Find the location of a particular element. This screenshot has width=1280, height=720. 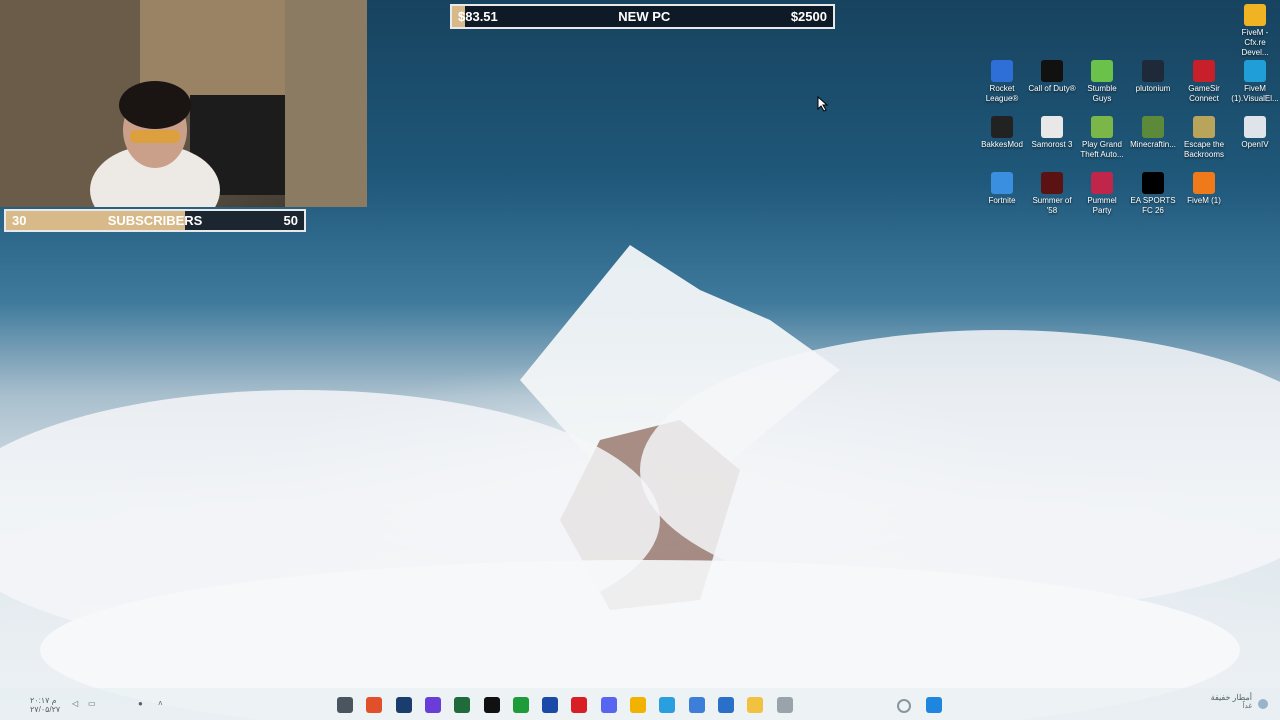

chevron-up-icon: ˄ is located at coordinates (160, 703).